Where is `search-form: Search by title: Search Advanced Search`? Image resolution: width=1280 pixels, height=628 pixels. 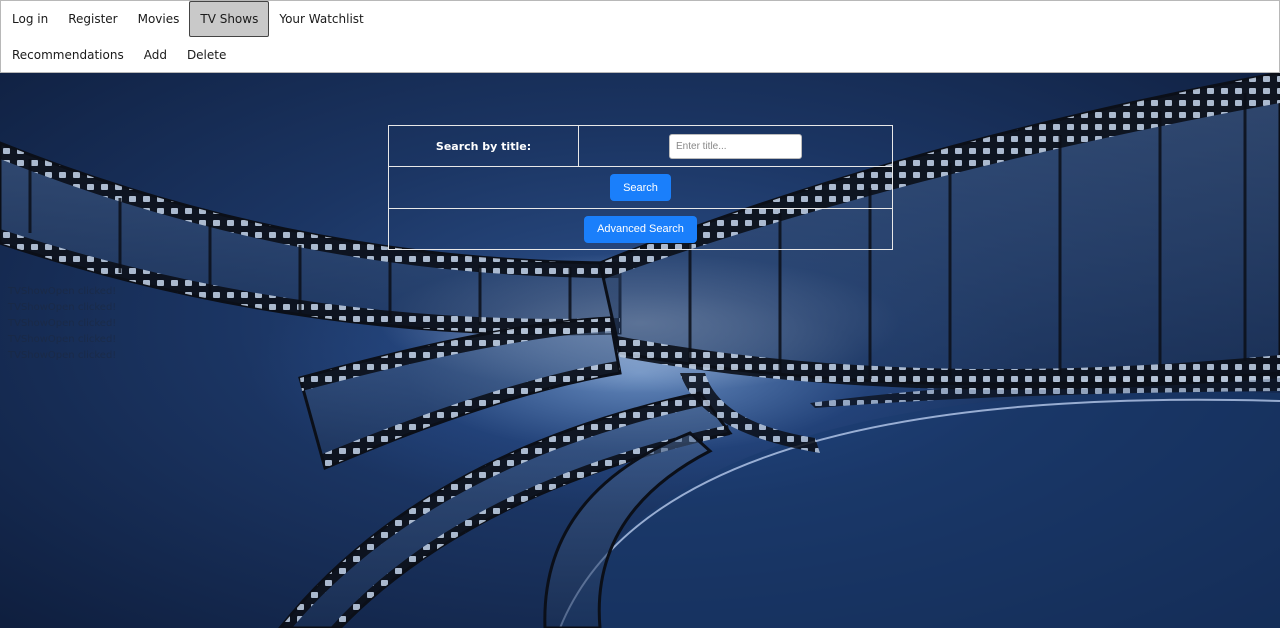 search-form: Search by title: Search Advanced Search is located at coordinates (640, 187).